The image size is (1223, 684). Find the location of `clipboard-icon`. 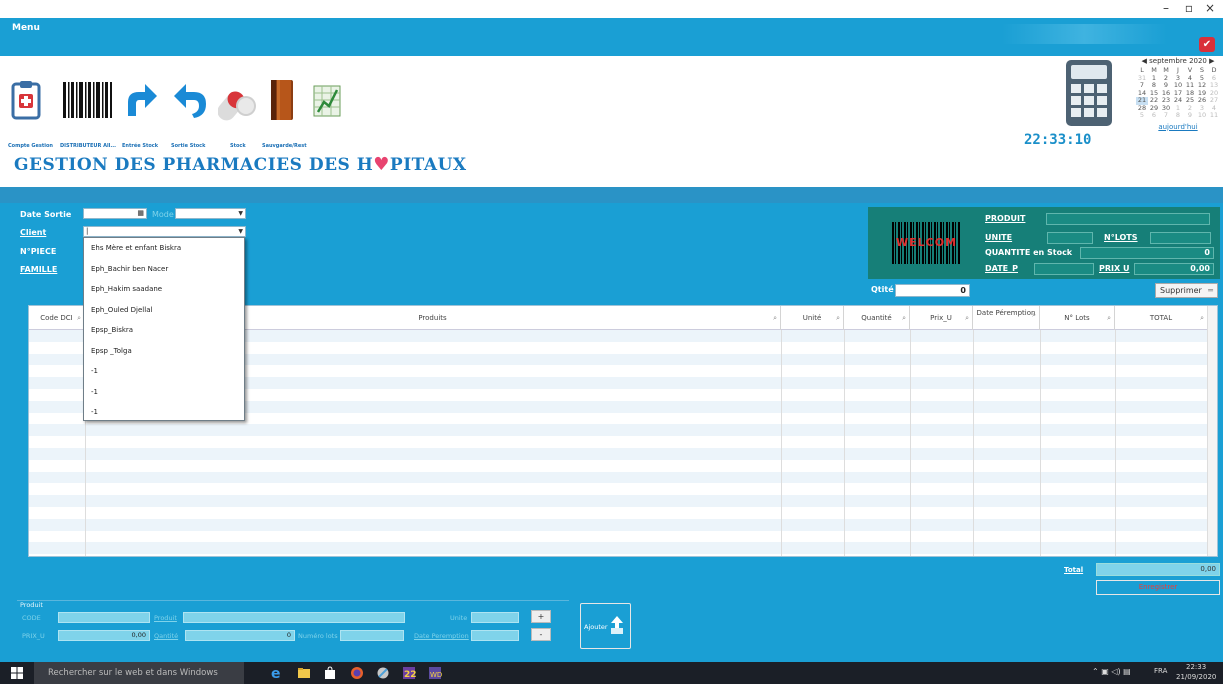

clipboard-icon is located at coordinates (26, 100).